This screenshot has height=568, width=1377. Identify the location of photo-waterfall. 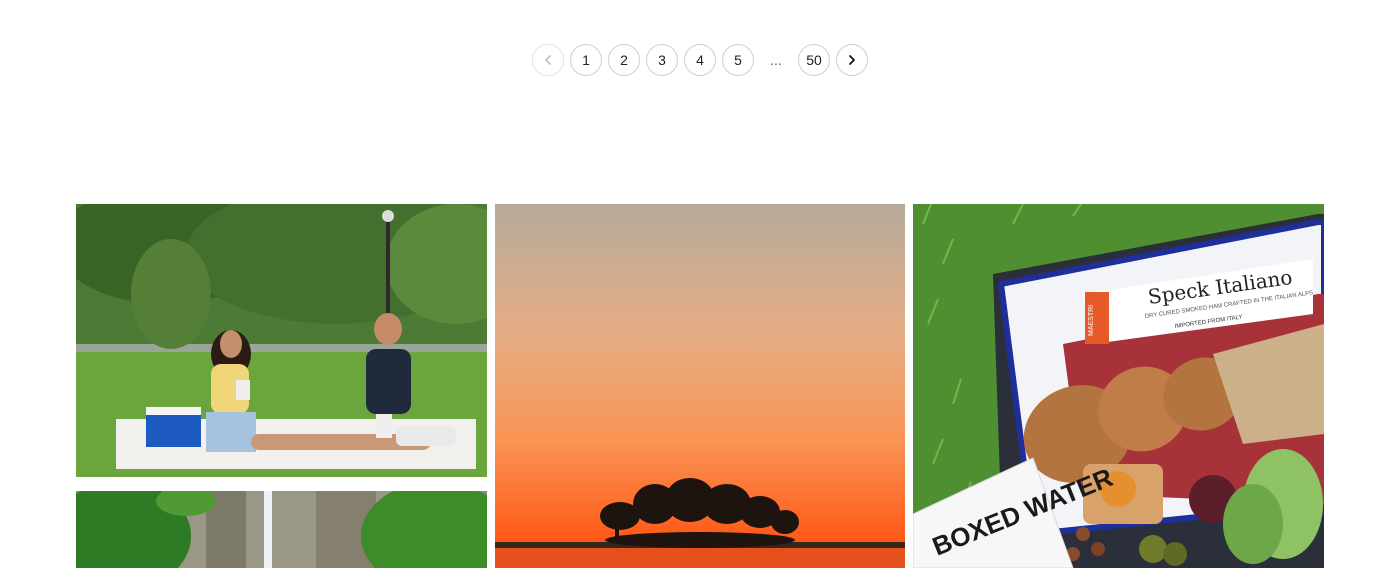
(281, 529).